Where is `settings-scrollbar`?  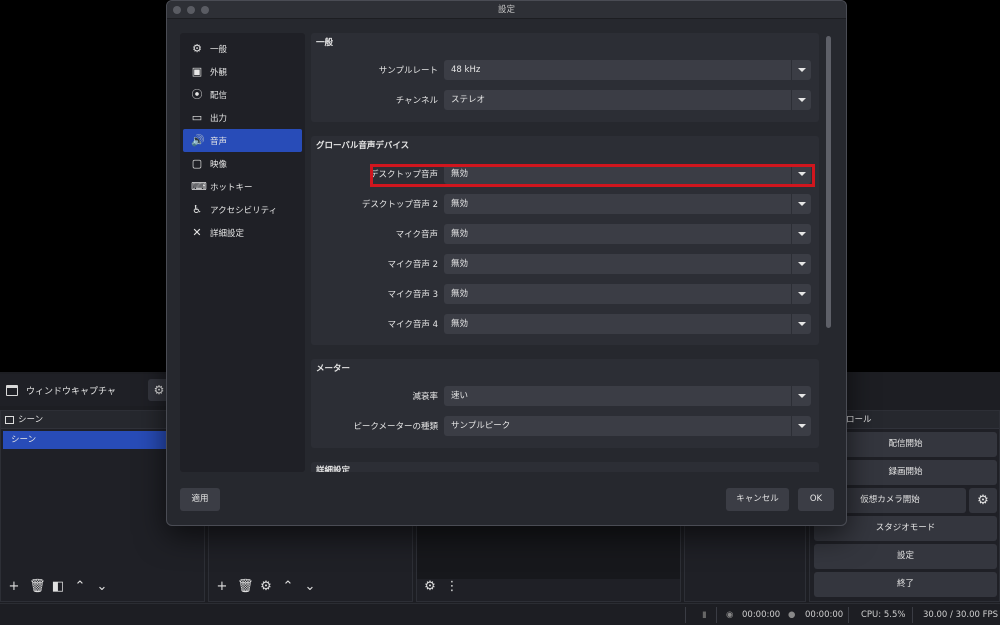
settings-scrollbar is located at coordinates (829, 252).